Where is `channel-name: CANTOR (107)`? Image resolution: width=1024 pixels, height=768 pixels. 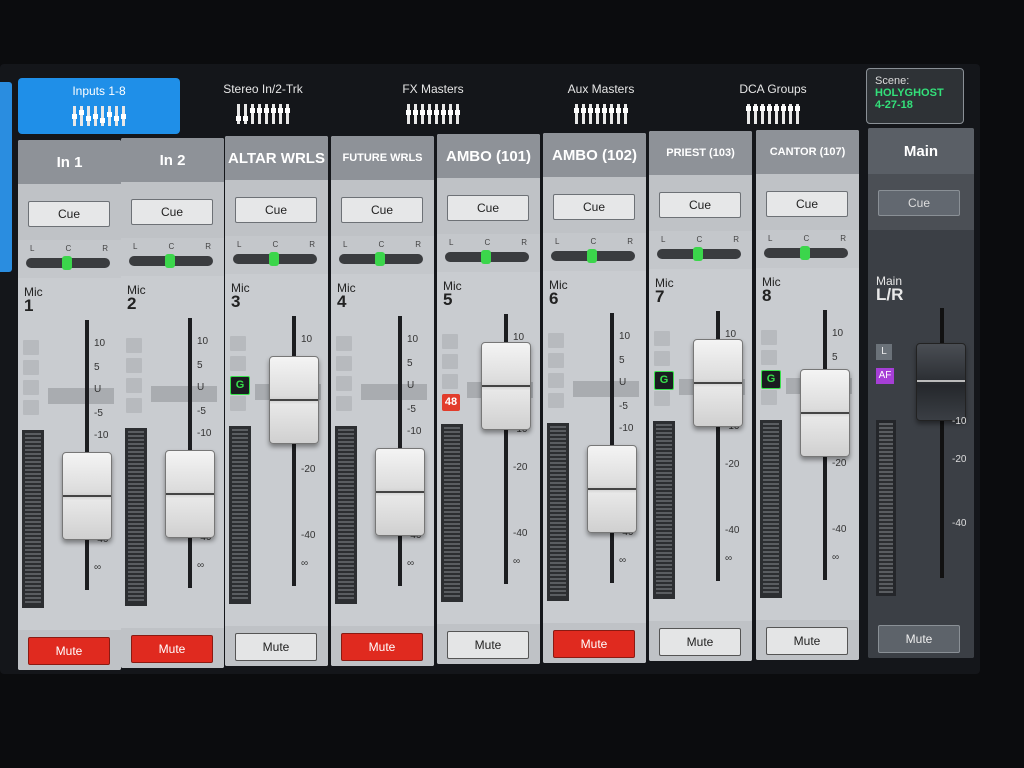
channel-name: CANTOR (107) is located at coordinates (807, 152).